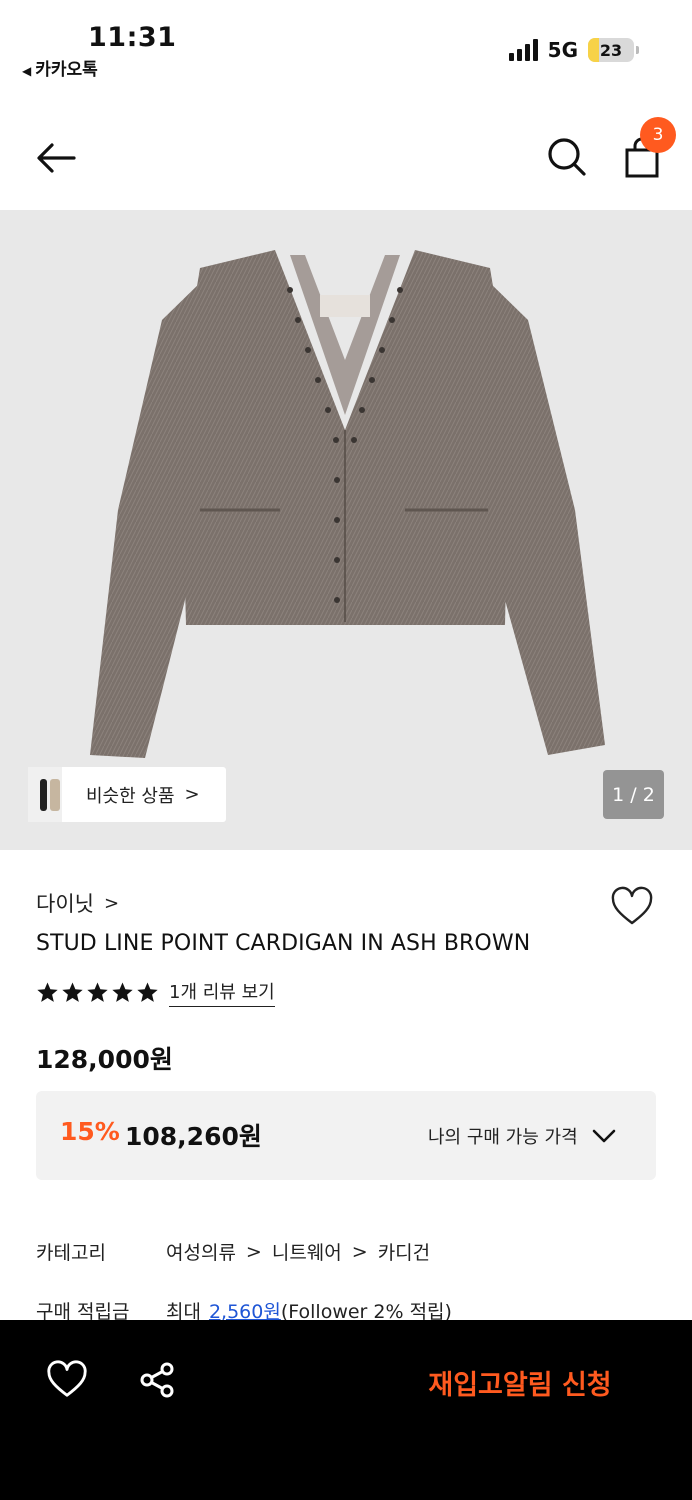  I want to click on back-triangle-icon: ◀, so click(27, 71).